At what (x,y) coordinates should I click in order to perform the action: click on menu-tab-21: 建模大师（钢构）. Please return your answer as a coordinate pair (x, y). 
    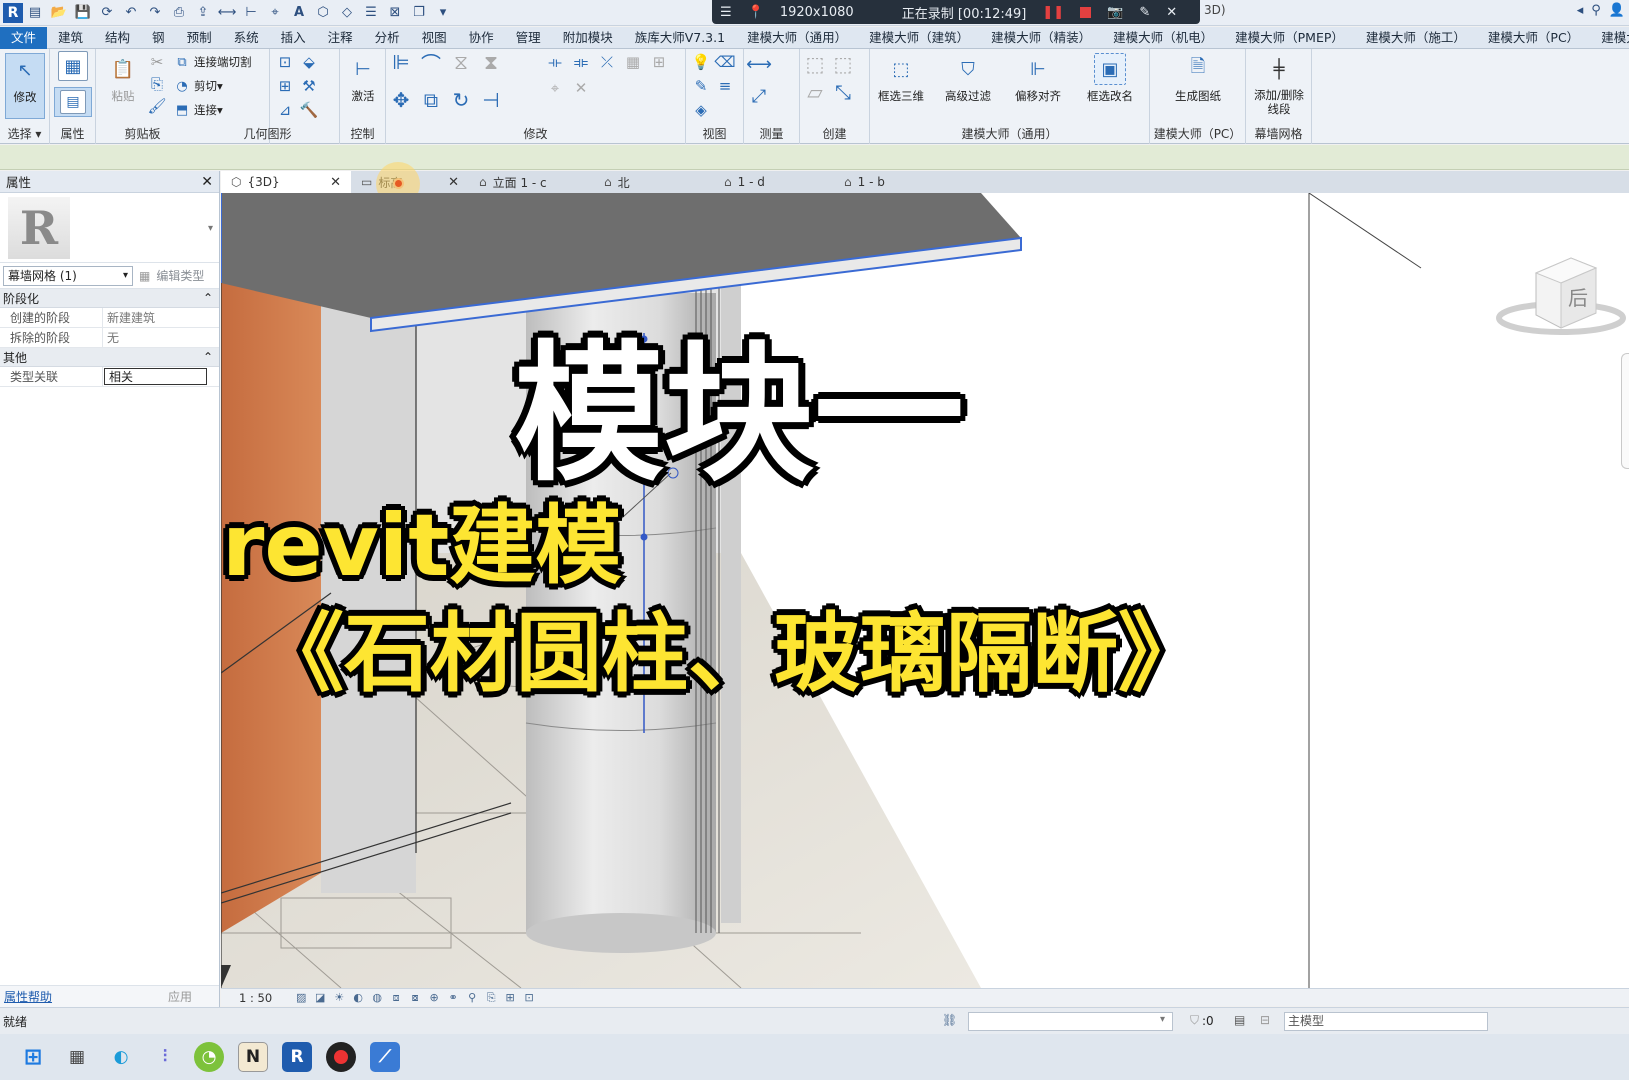
    Looking at the image, I should click on (1609, 38).